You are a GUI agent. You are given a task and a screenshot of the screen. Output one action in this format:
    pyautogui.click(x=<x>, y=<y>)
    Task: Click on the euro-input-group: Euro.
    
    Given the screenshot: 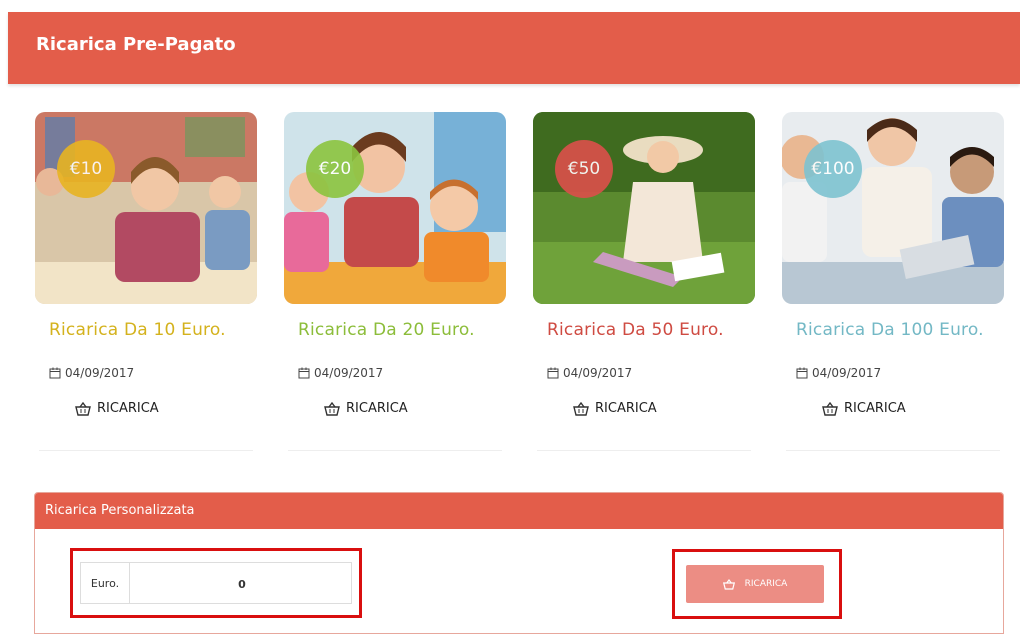 What is the action you would take?
    pyautogui.click(x=217, y=583)
    